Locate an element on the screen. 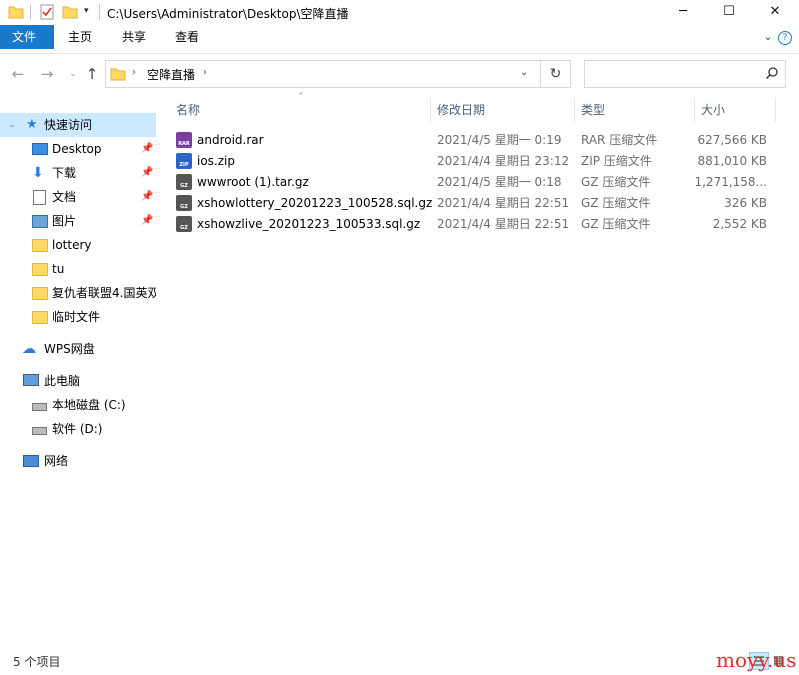  archive-file-icon: GZ is located at coordinates (184, 182).